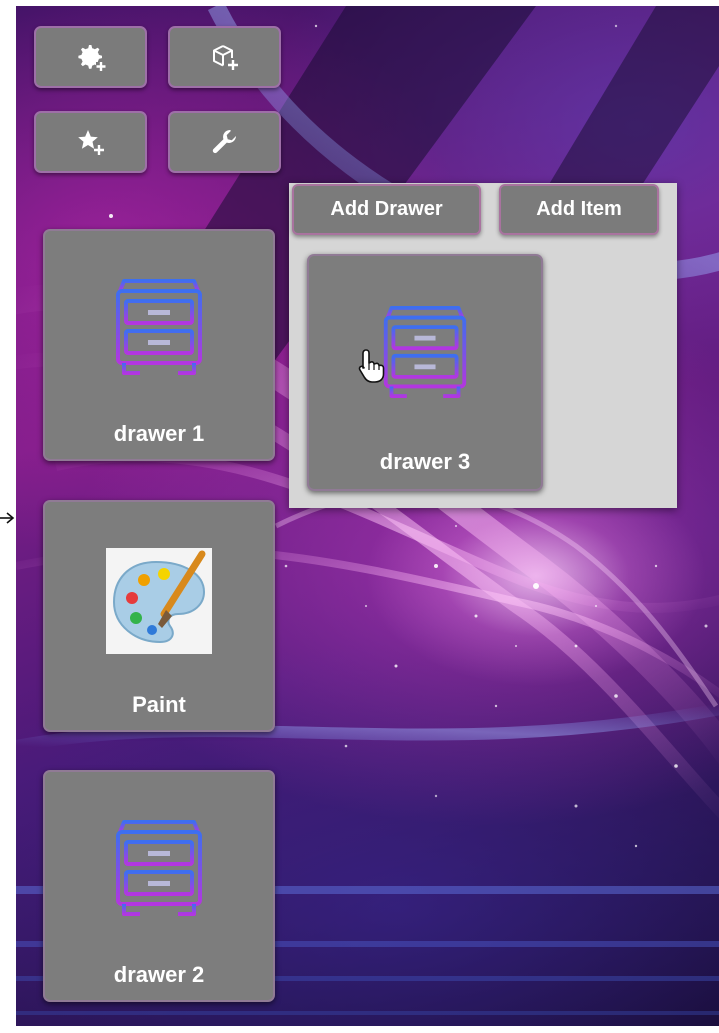 The height and width of the screenshot is (1033, 719). I want to click on drawer-tile: drawer 2, so click(159, 886).